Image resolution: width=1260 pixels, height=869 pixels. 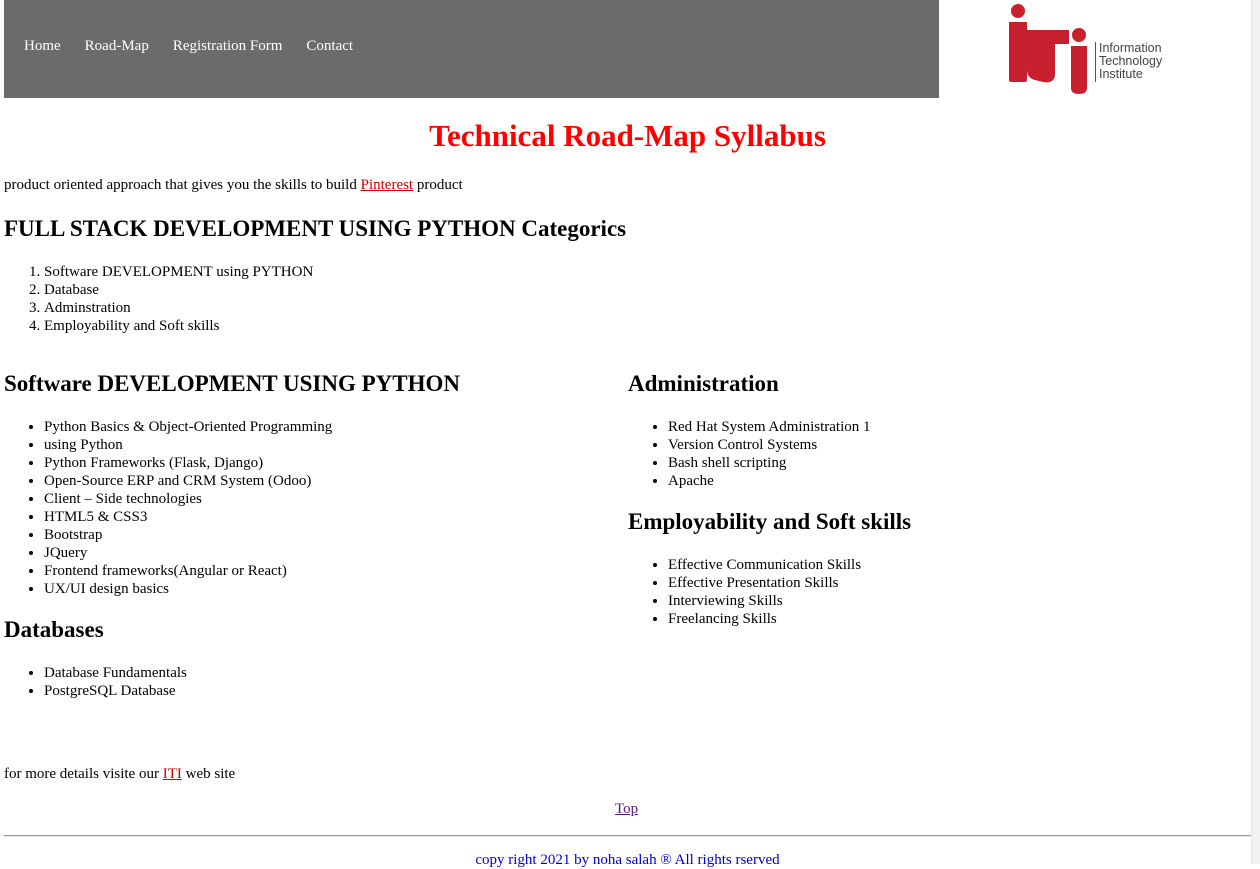 What do you see at coordinates (387, 185) in the screenshot?
I see `pinterest-link: Pinterest` at bounding box center [387, 185].